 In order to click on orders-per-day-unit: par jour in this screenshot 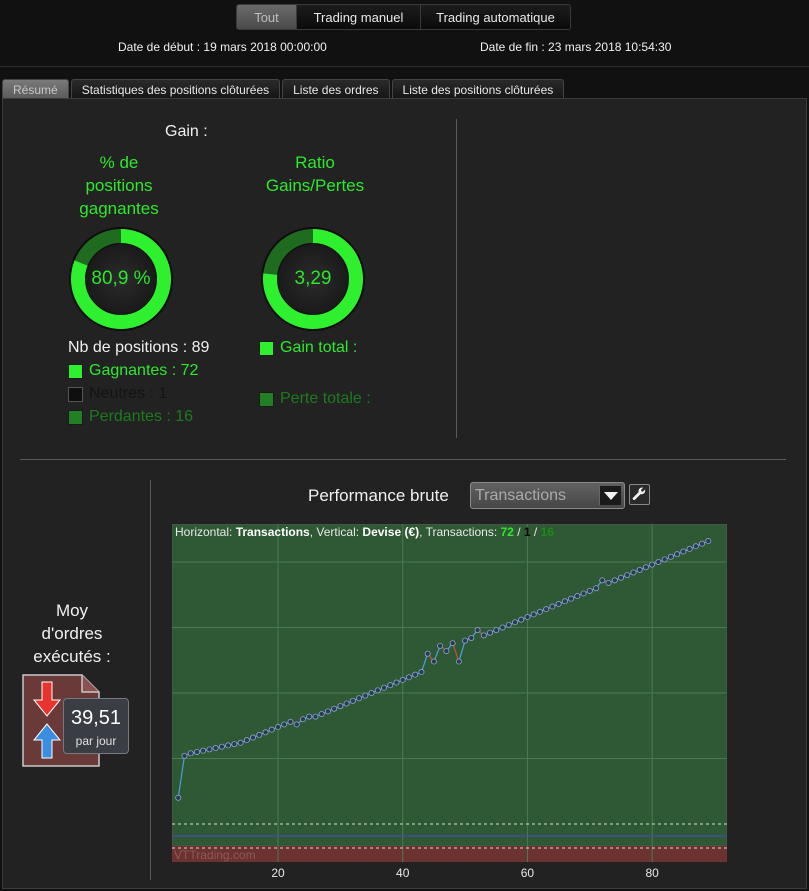, I will do `click(96, 741)`.